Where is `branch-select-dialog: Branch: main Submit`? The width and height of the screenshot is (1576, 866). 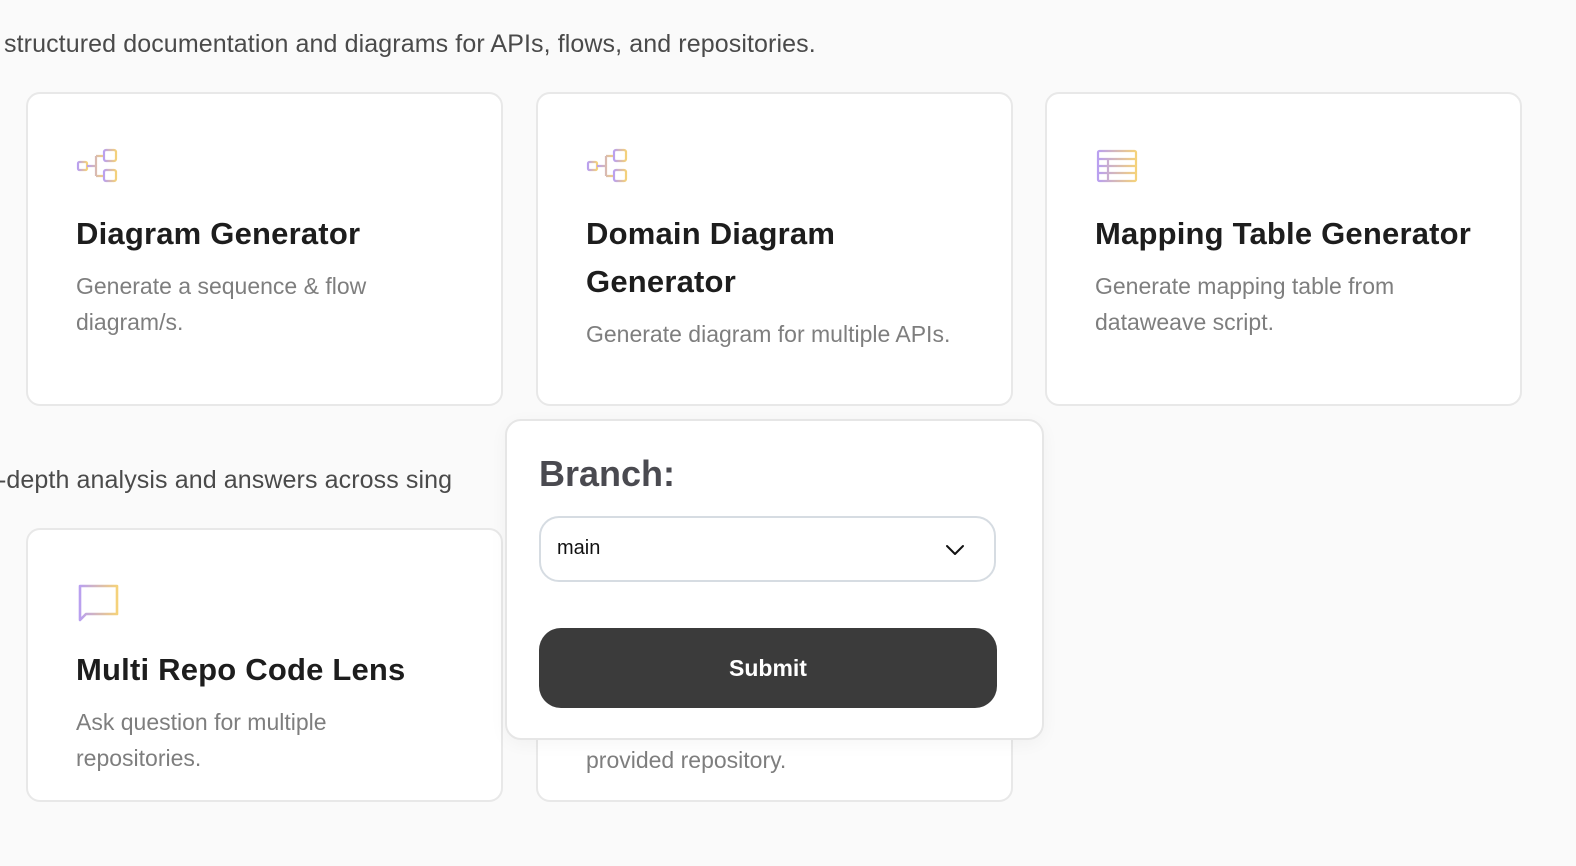 branch-select-dialog: Branch: main Submit is located at coordinates (774, 579).